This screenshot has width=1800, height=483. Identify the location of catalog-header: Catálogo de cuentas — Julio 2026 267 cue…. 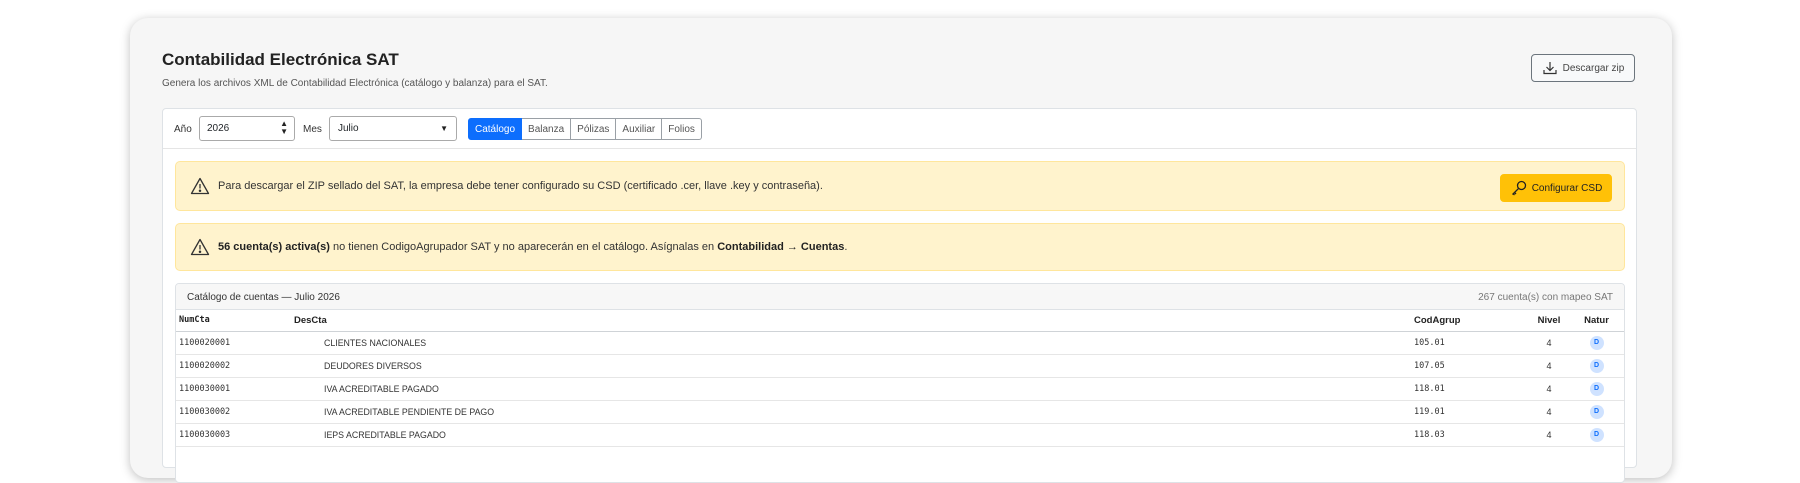
(900, 297).